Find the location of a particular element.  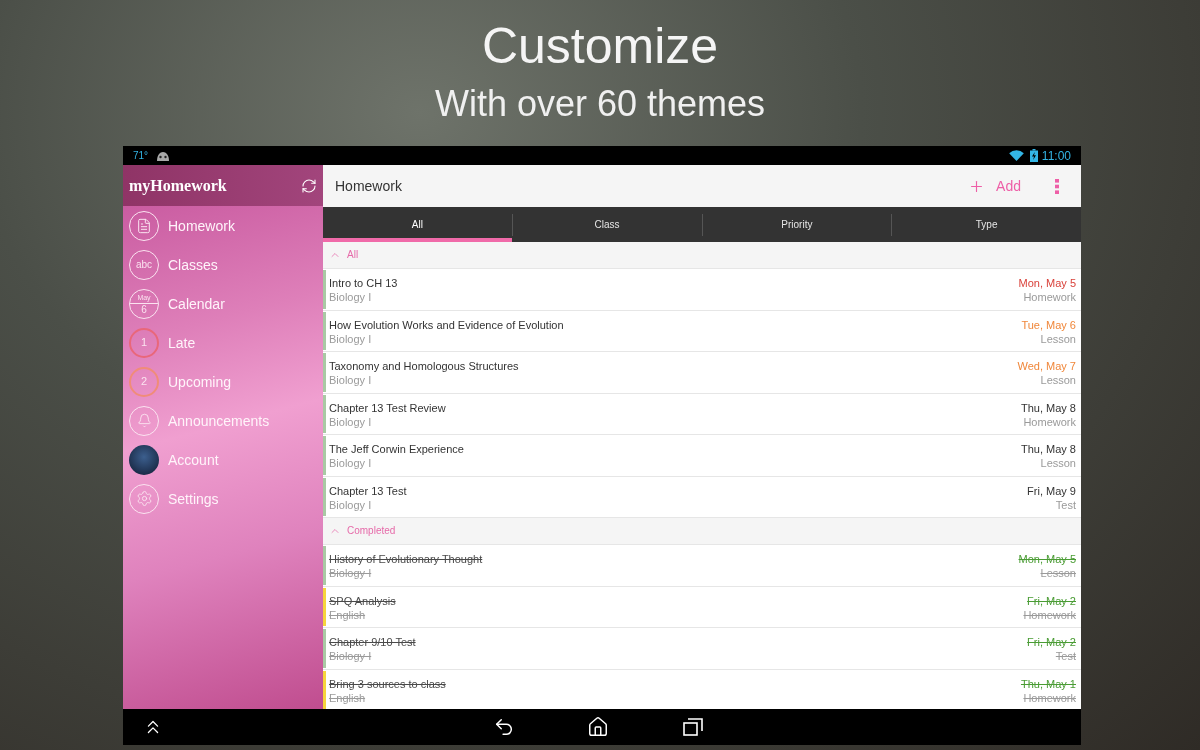

headline-subtitle: With over 60 themes is located at coordinates (600, 104).